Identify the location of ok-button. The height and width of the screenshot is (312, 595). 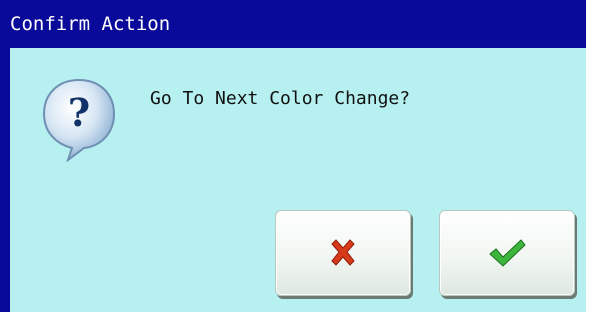
(507, 253).